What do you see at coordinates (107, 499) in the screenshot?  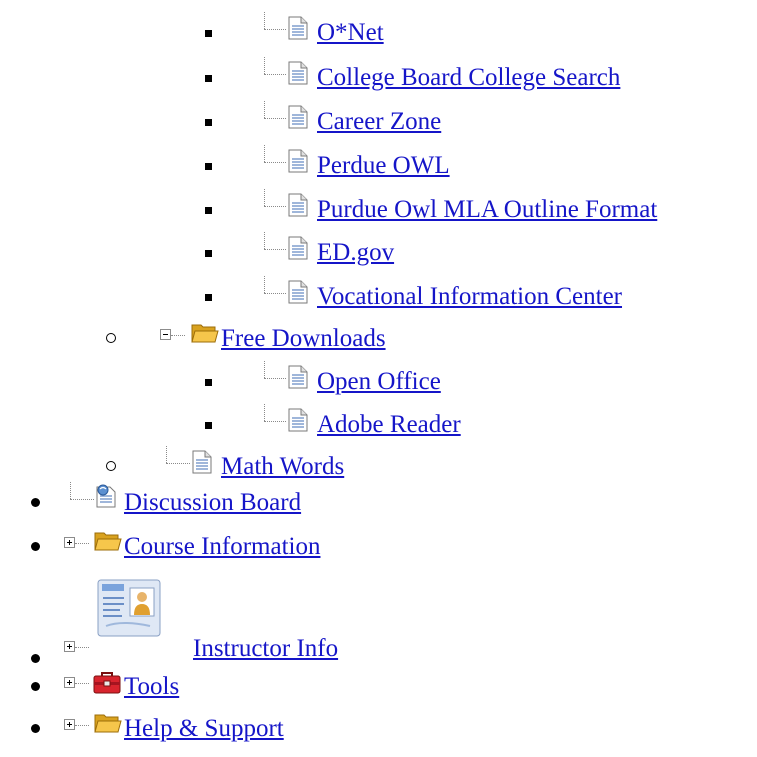 I see `discussion-icon` at bounding box center [107, 499].